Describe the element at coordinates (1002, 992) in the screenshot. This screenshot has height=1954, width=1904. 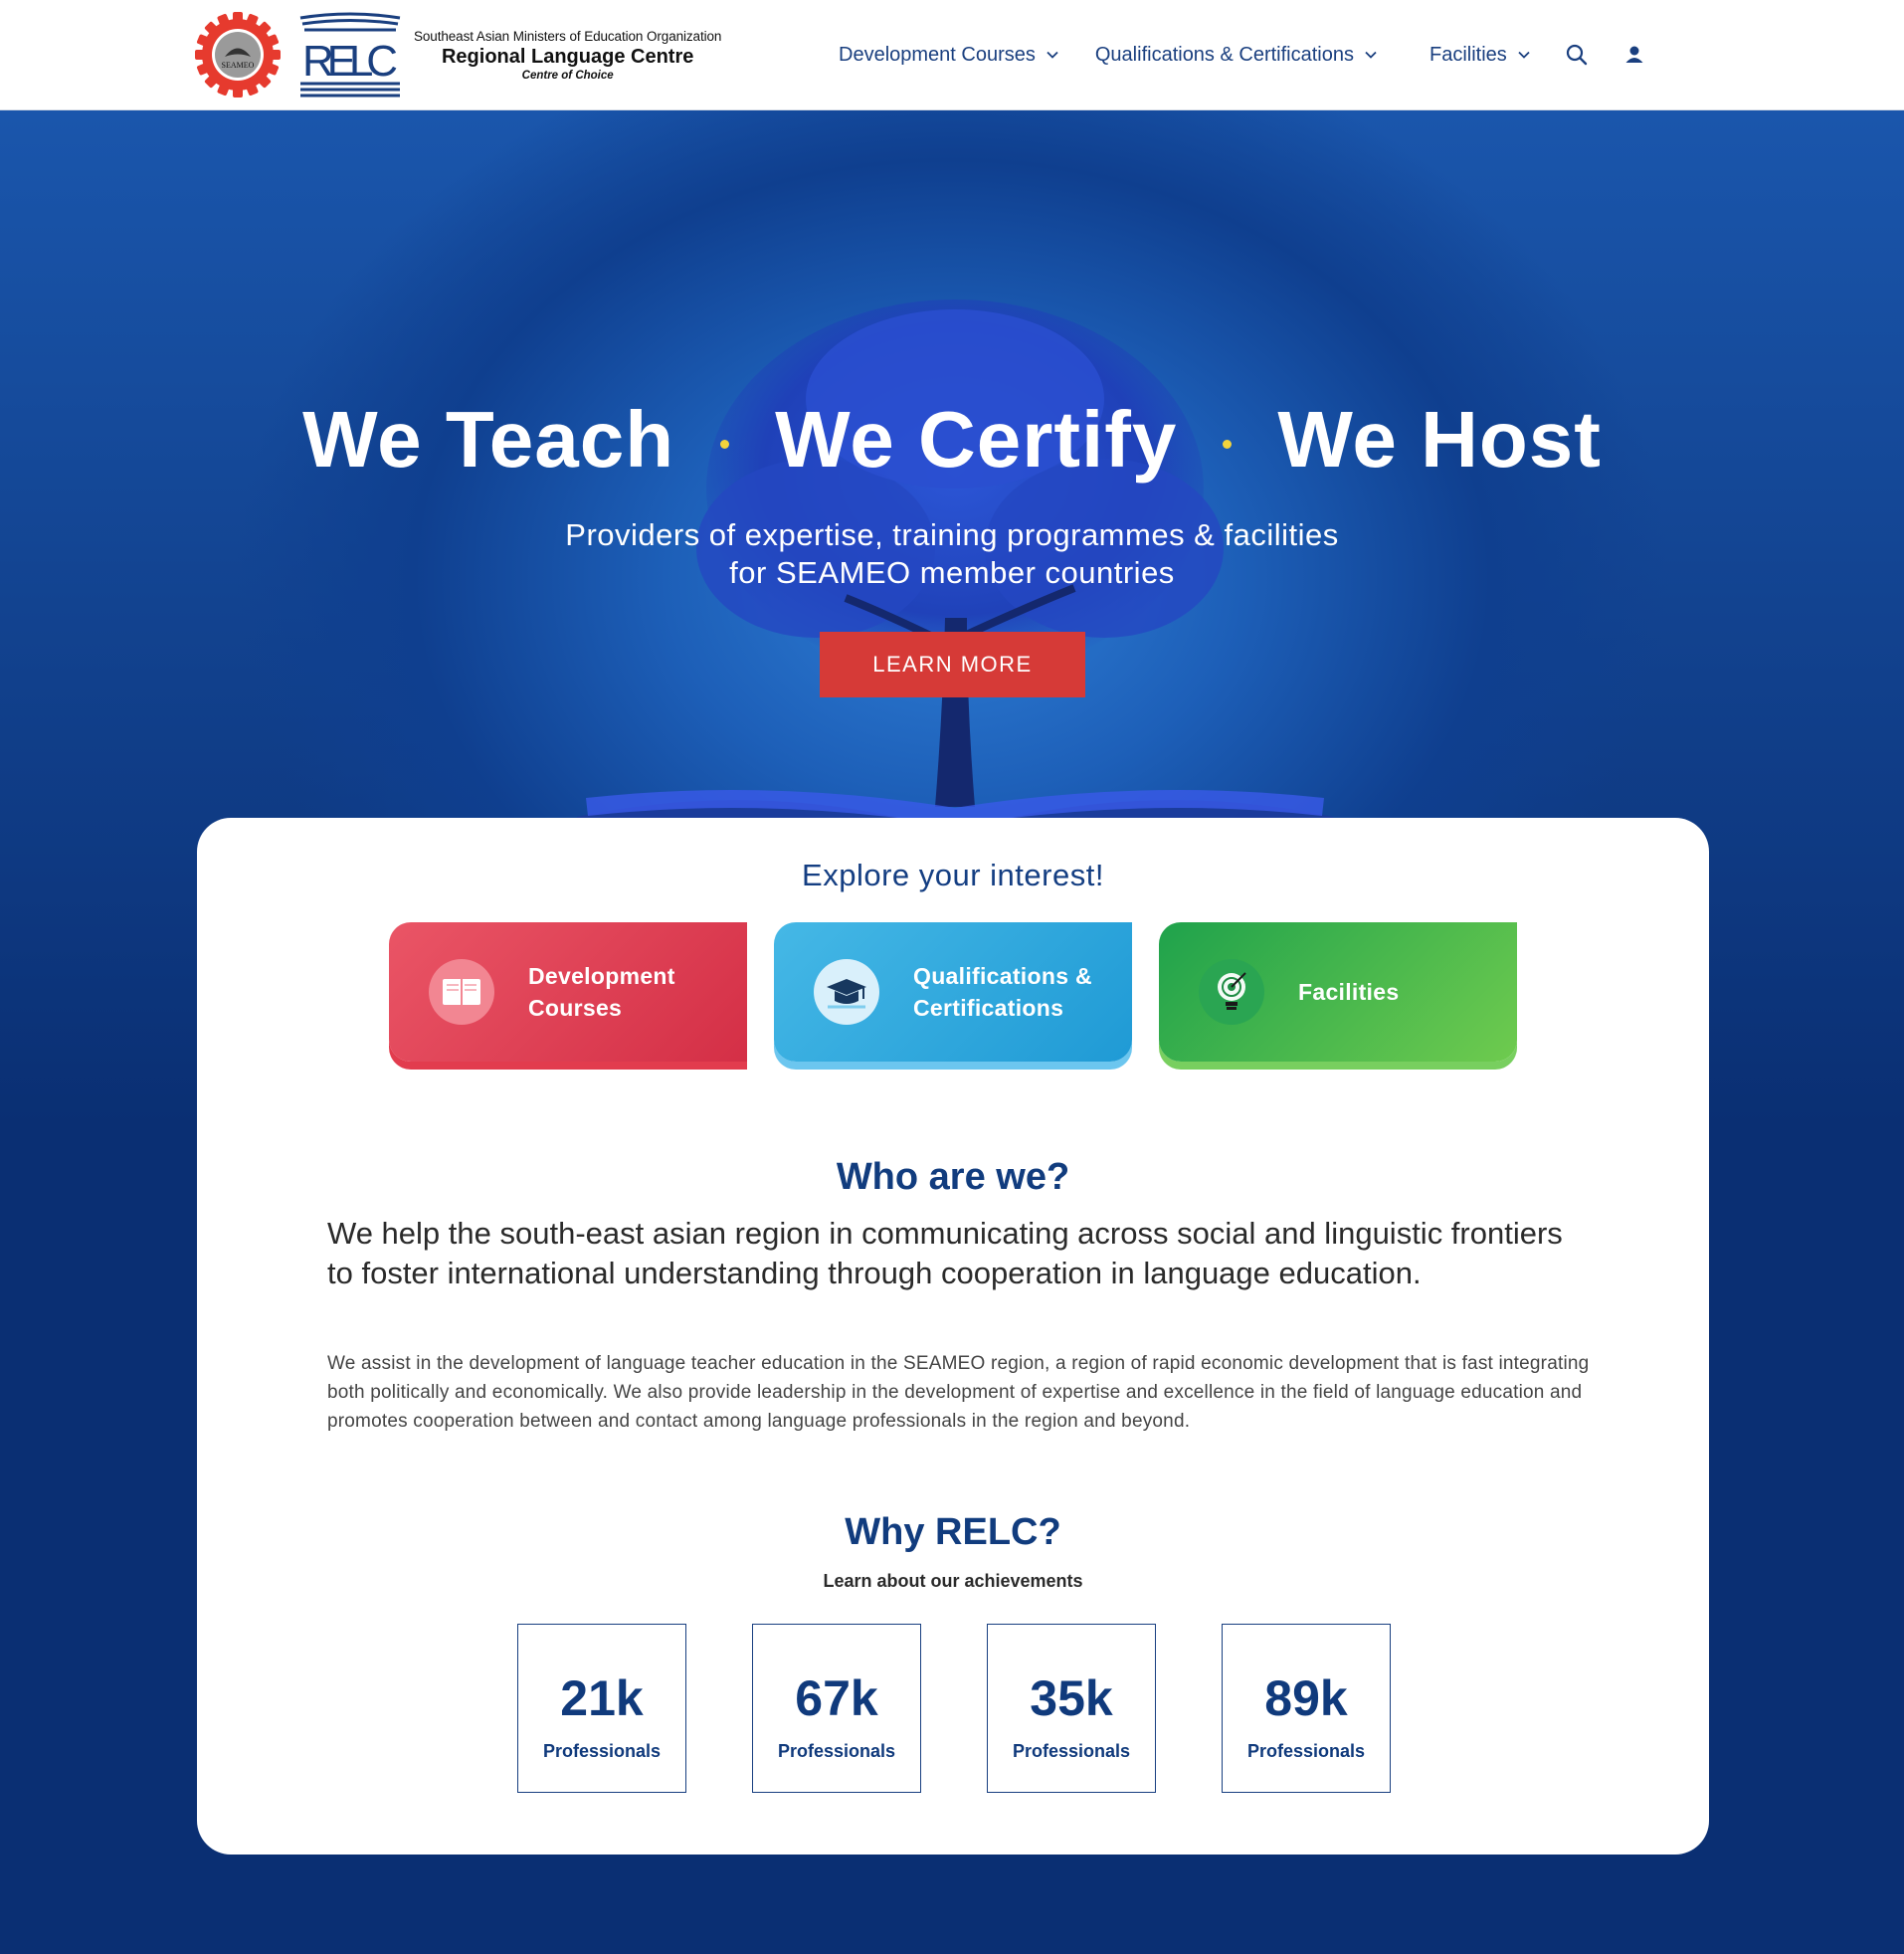
I see `tile-label: Qualifications & Certifications` at that location.